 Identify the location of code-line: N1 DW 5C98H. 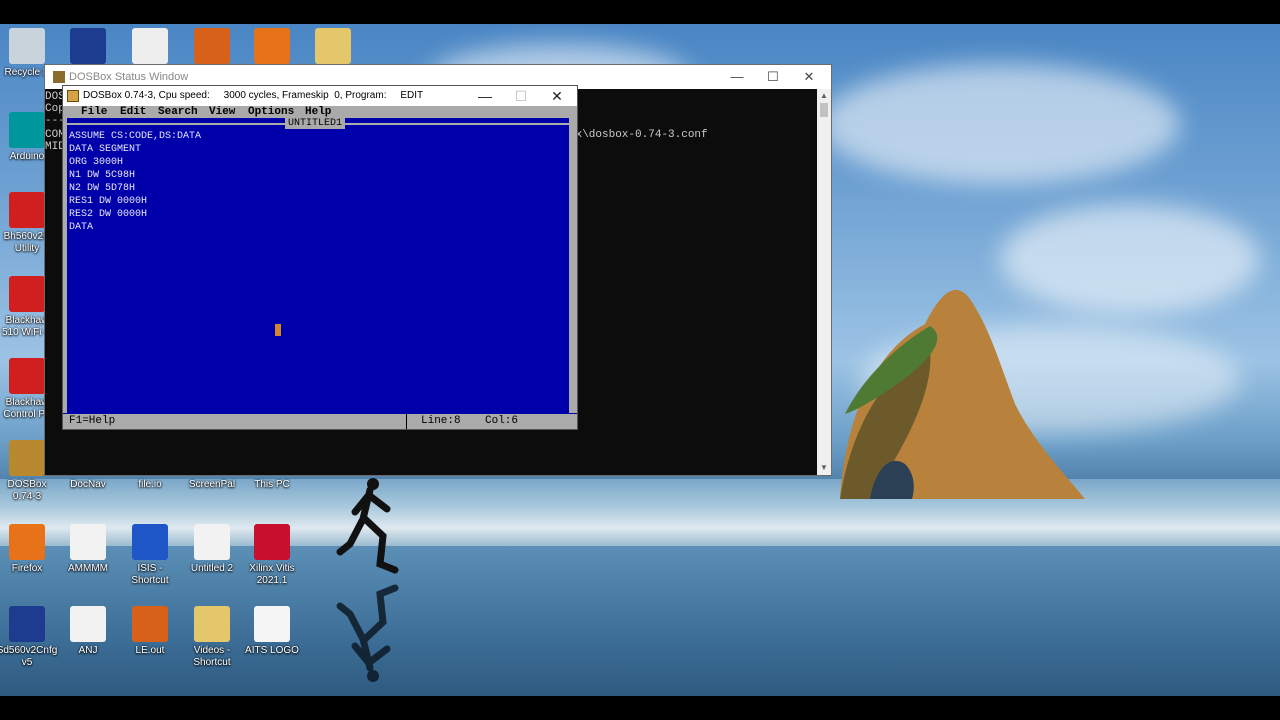
(102, 175).